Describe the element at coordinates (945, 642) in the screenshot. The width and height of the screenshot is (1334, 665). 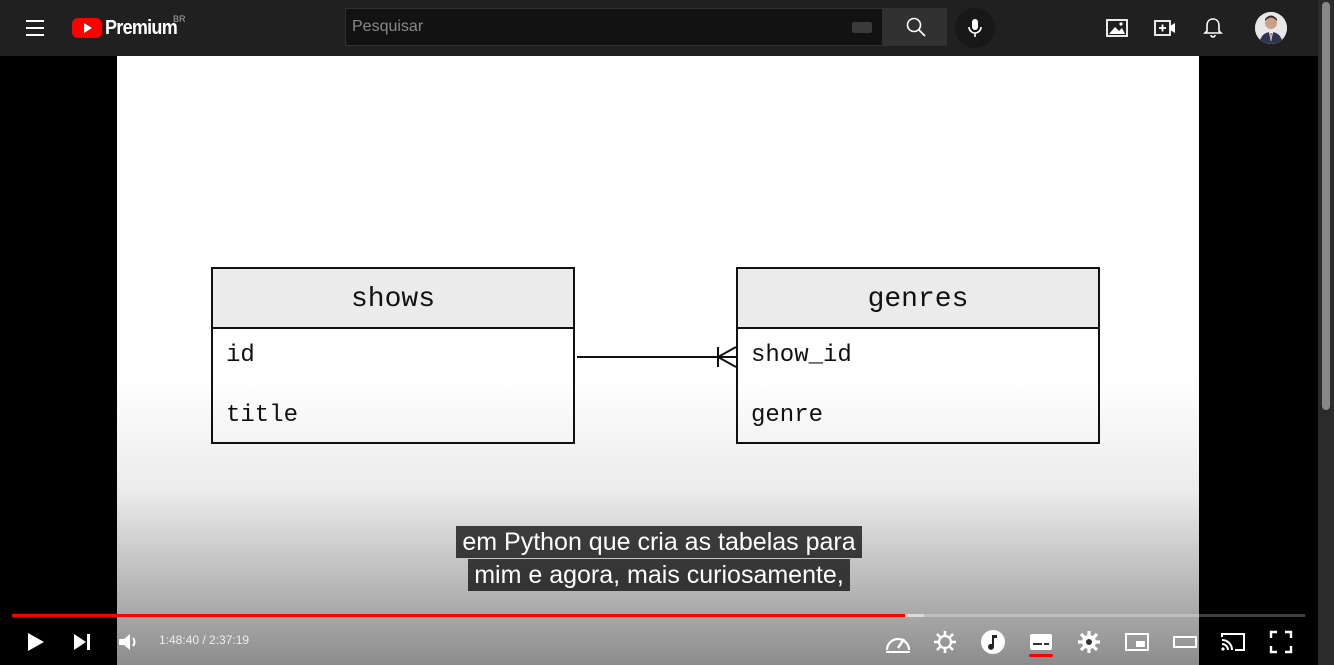
I see `quality-icon` at that location.